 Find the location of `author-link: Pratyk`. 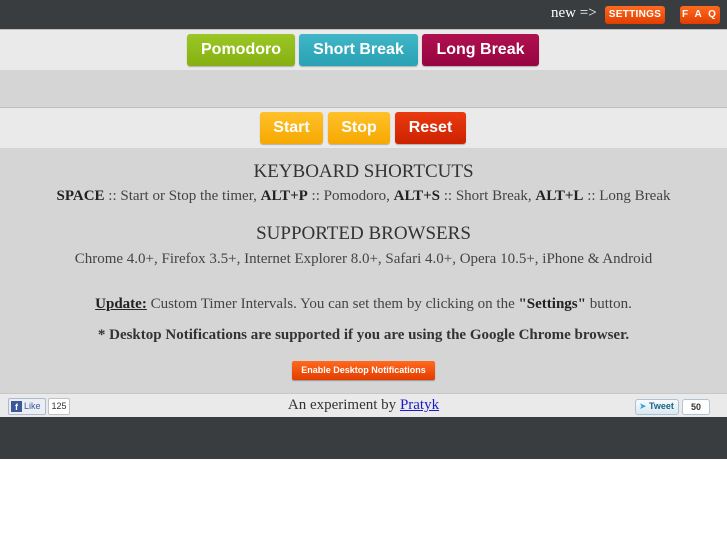

author-link: Pratyk is located at coordinates (419, 405).